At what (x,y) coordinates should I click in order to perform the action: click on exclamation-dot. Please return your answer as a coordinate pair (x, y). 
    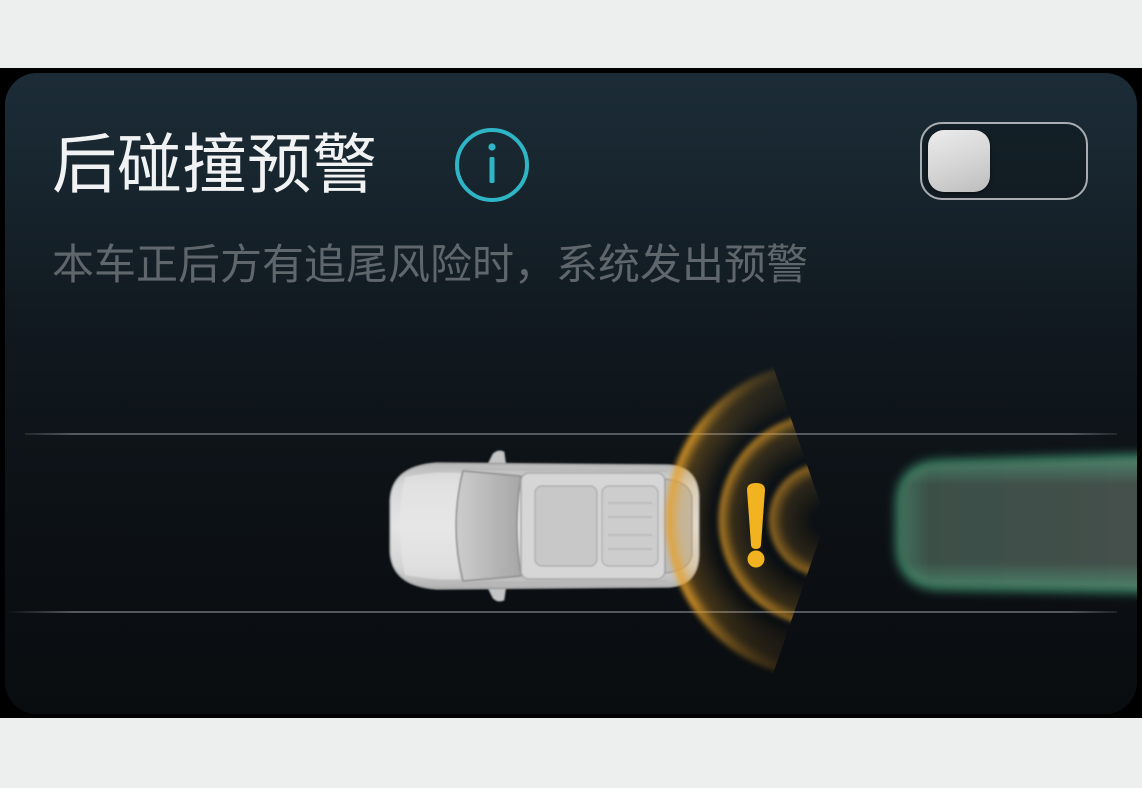
    Looking at the image, I should click on (756, 559).